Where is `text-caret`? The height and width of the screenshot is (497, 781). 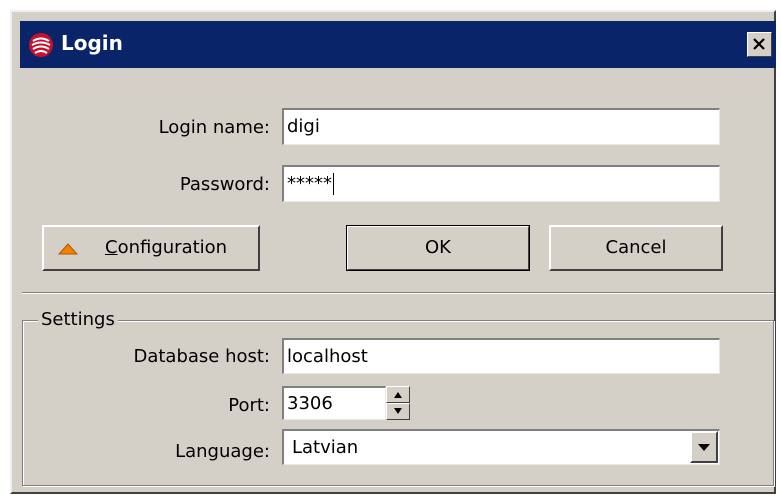 text-caret is located at coordinates (333, 184).